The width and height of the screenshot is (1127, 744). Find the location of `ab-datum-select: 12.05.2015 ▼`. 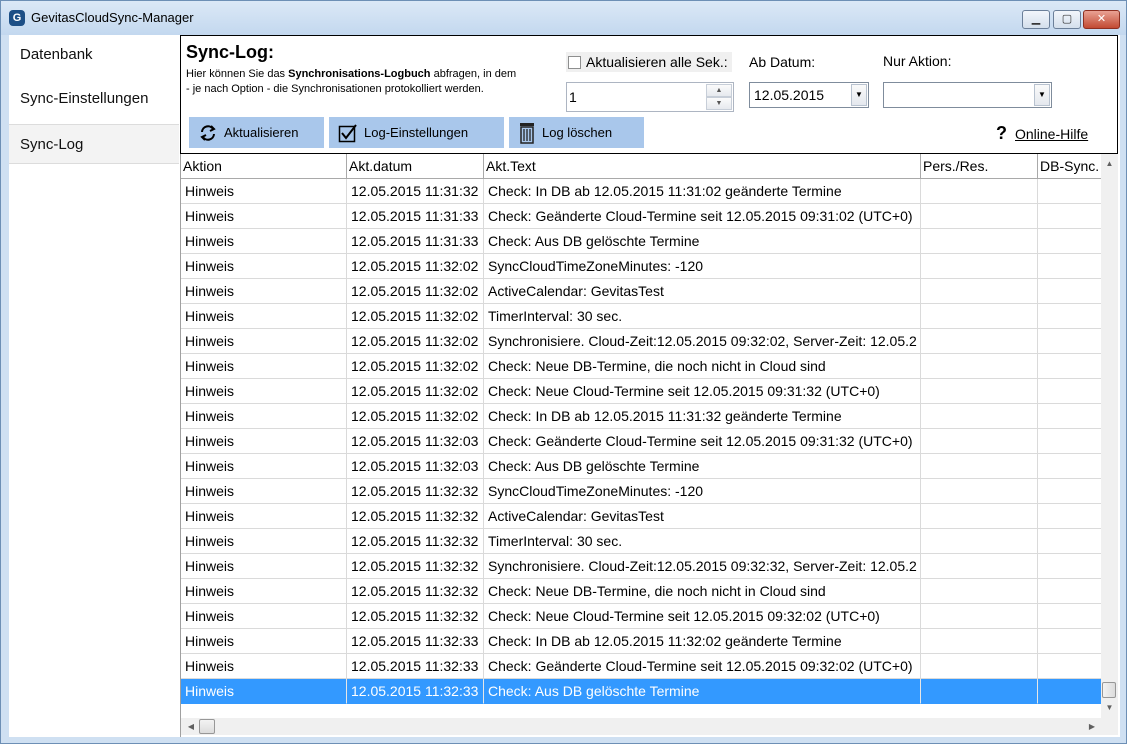

ab-datum-select: 12.05.2015 ▼ is located at coordinates (809, 95).